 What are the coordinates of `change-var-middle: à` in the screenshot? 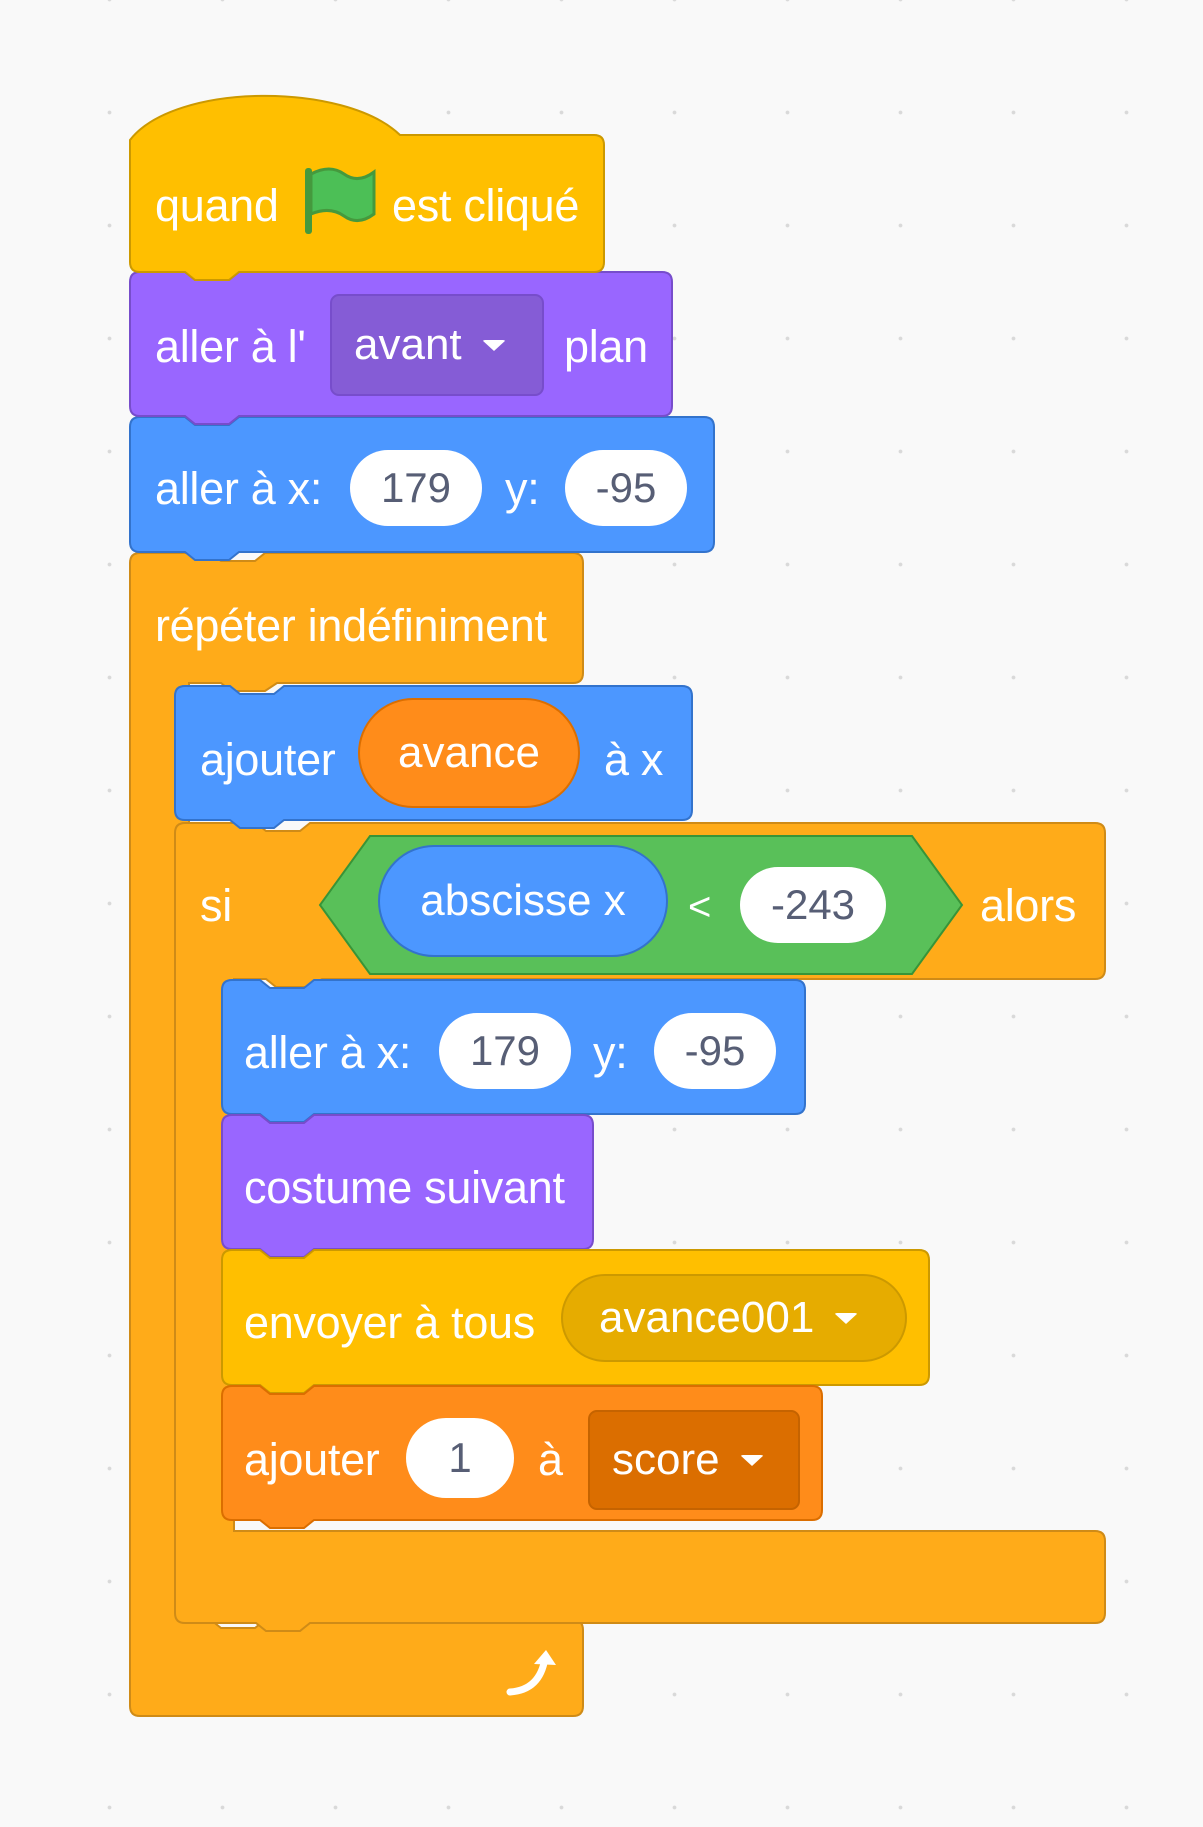 It's located at (550, 1459).